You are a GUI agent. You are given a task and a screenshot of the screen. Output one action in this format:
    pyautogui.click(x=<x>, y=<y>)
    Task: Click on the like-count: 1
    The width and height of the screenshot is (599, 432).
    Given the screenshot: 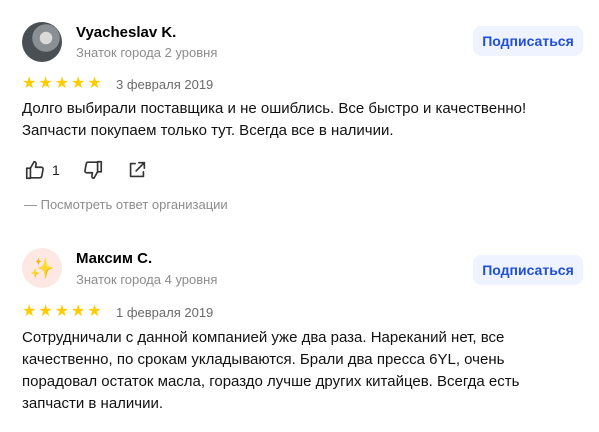 What is the action you would take?
    pyautogui.click(x=56, y=170)
    